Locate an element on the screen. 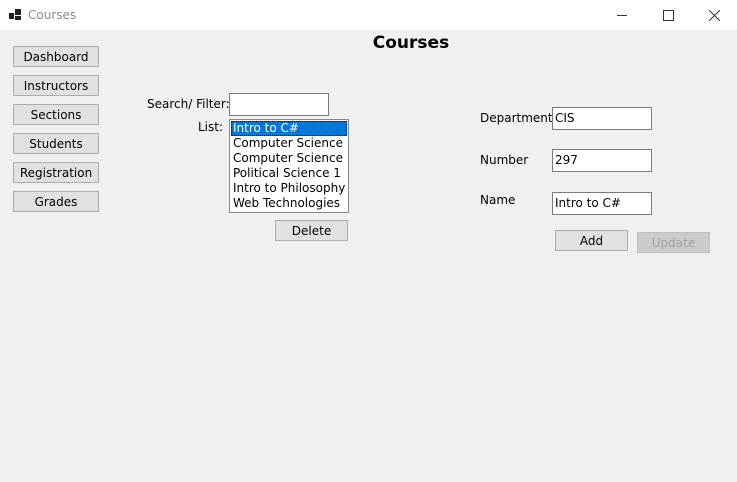 The image size is (737, 482). grades-button: Grades is located at coordinates (56, 201).